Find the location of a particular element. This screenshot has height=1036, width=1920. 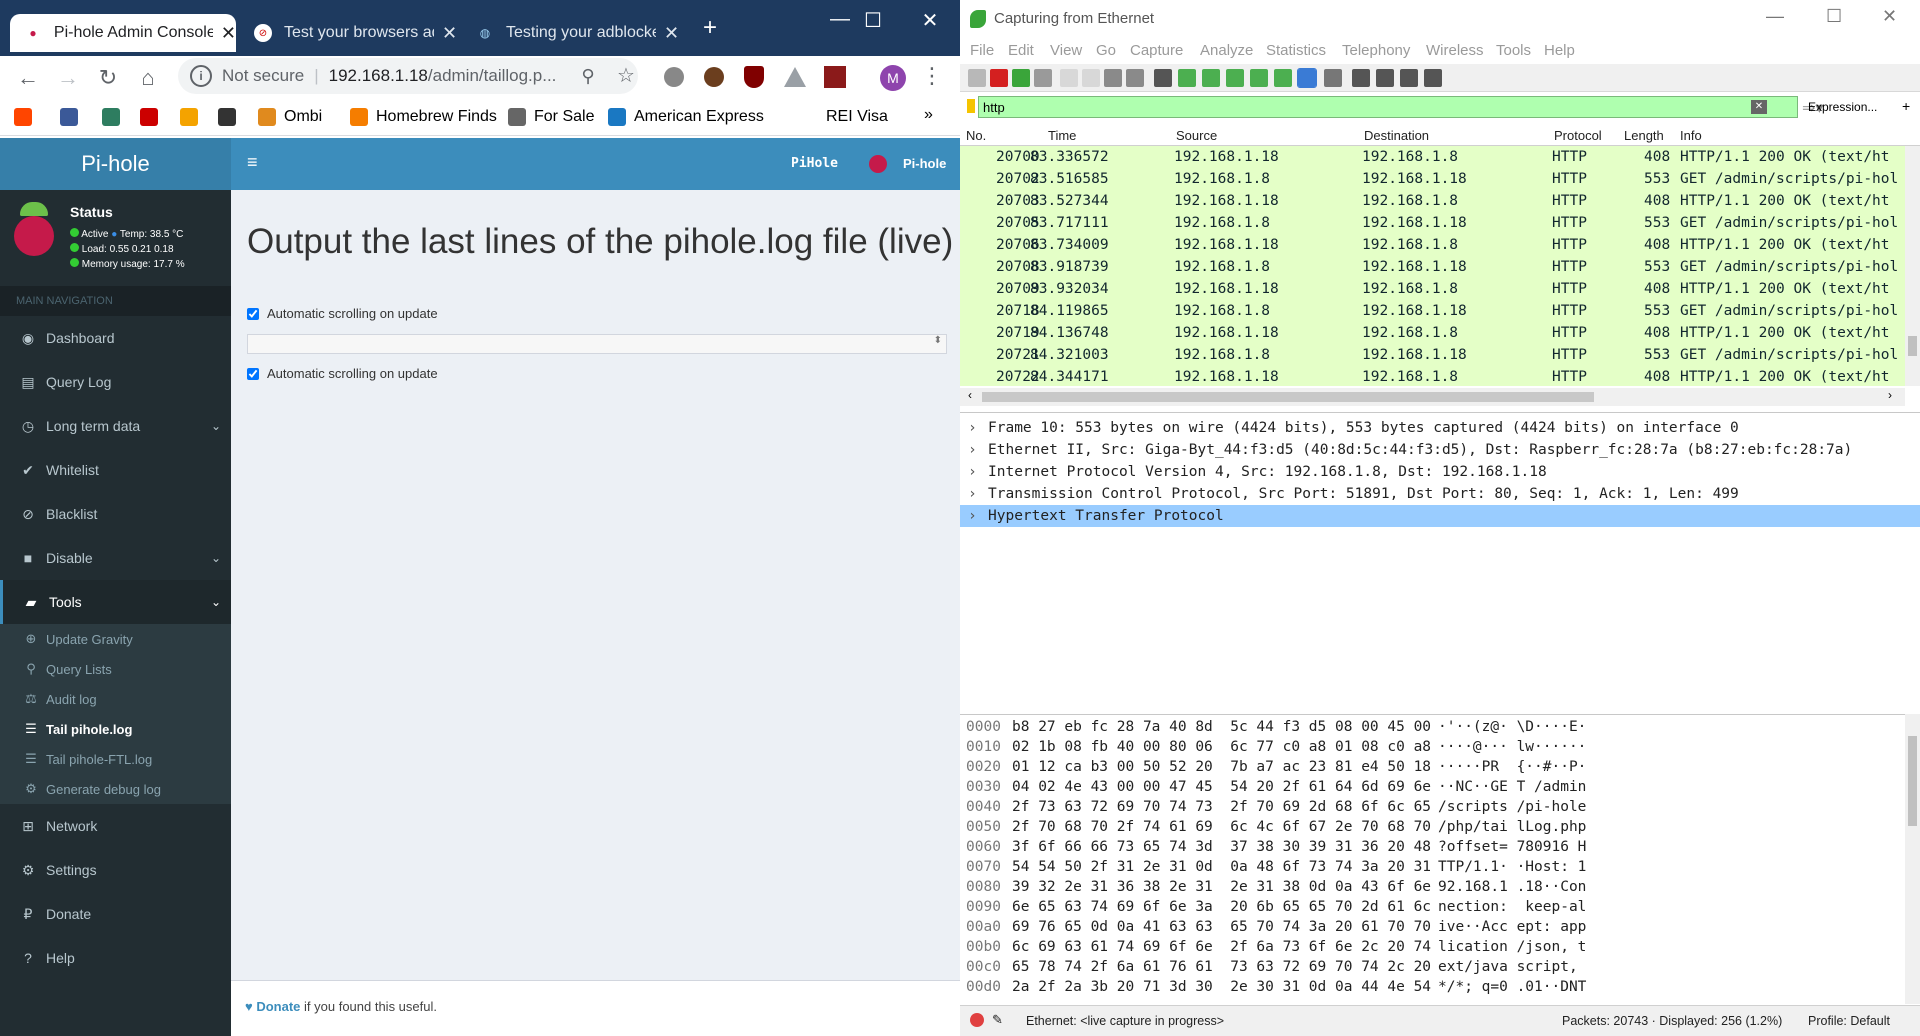

hex-ascii: /scripts /pi-hole is located at coordinates (1512, 807).